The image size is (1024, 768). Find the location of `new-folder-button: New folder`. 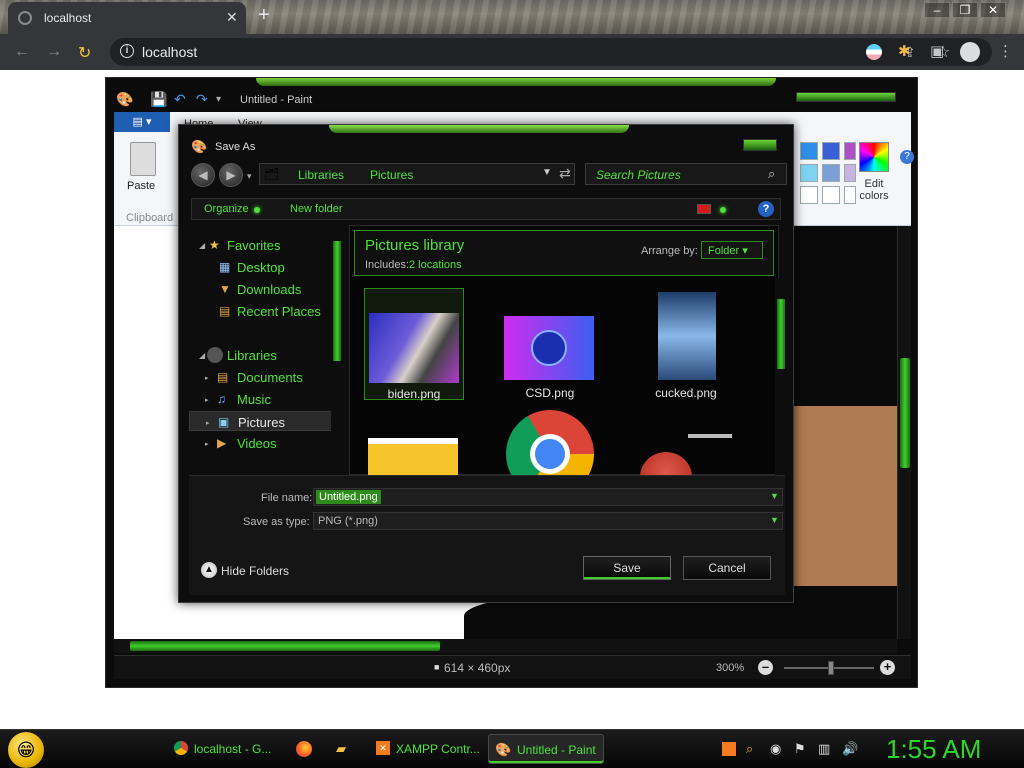

new-folder-button: New folder is located at coordinates (316, 209).